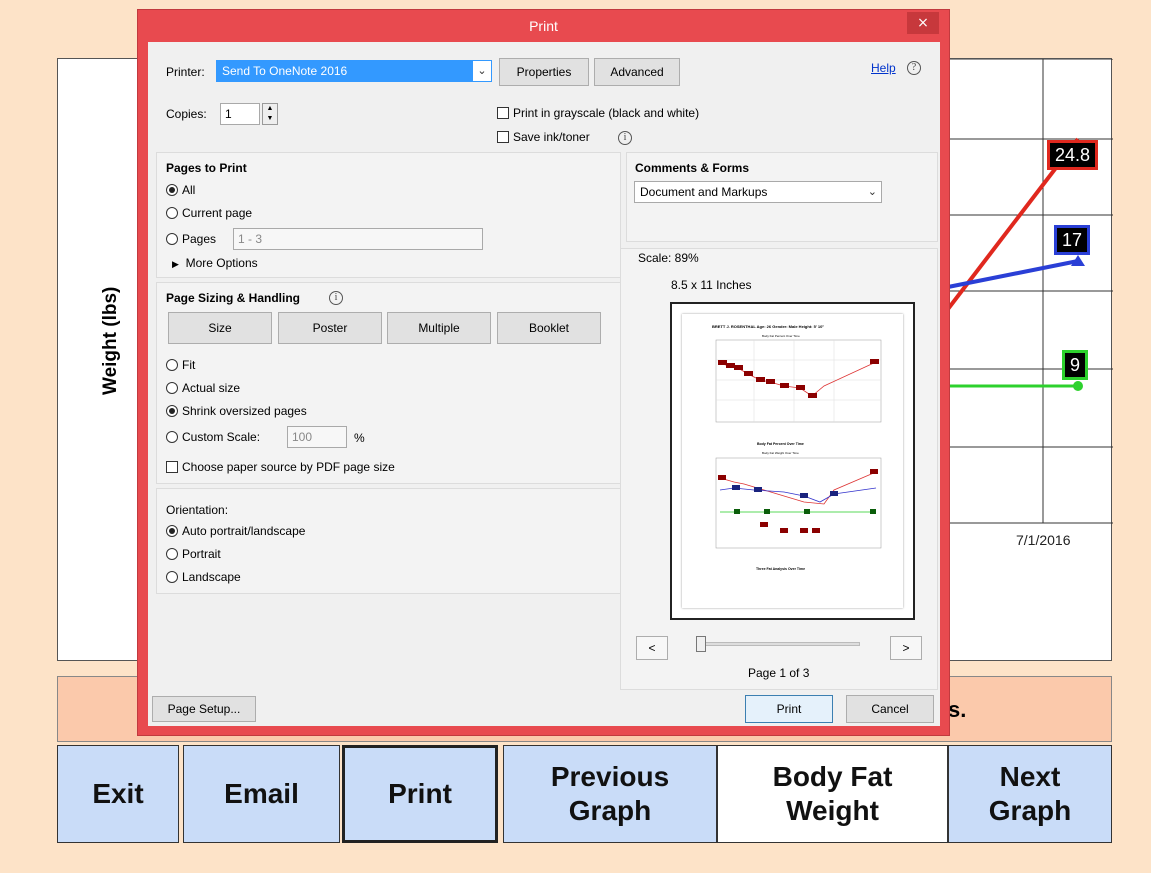 This screenshot has height=873, width=1151. What do you see at coordinates (439, 328) in the screenshot?
I see `multiple-button: Multiple` at bounding box center [439, 328].